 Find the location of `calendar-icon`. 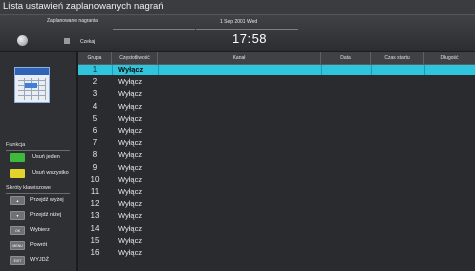

calendar-icon is located at coordinates (32, 85).